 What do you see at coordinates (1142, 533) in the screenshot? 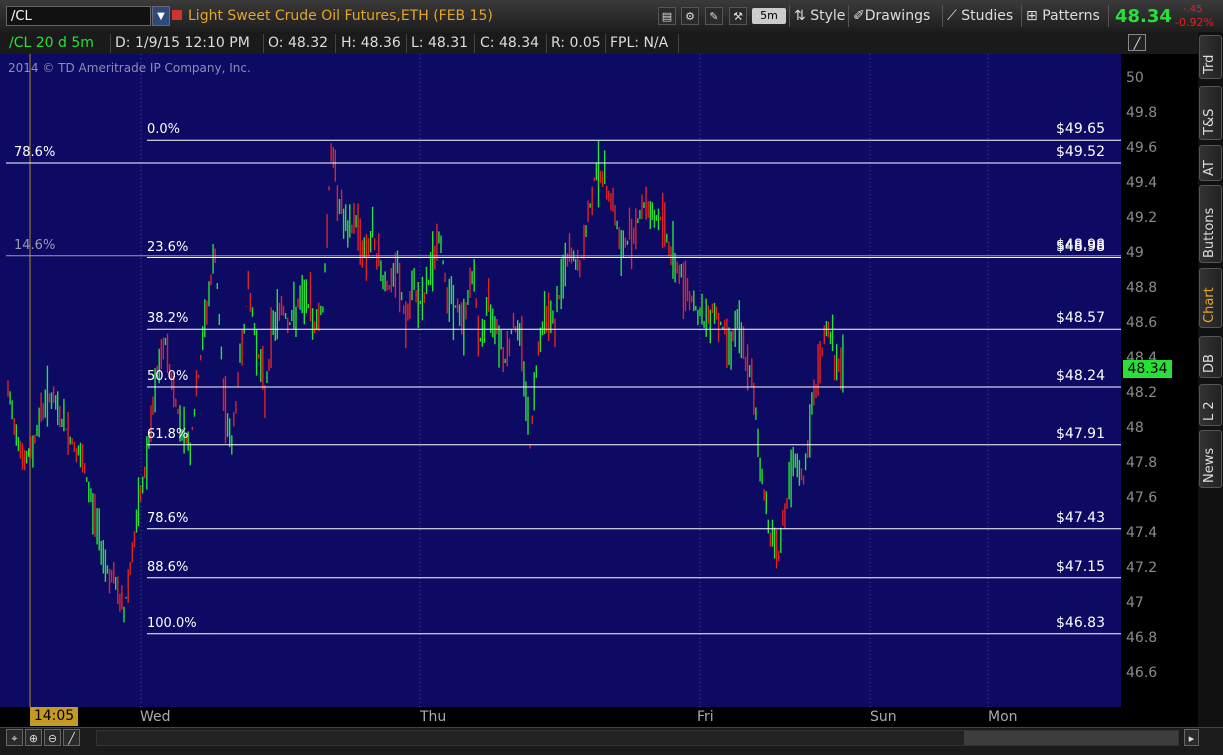
I see `price-tick-label: 47.4` at bounding box center [1142, 533].